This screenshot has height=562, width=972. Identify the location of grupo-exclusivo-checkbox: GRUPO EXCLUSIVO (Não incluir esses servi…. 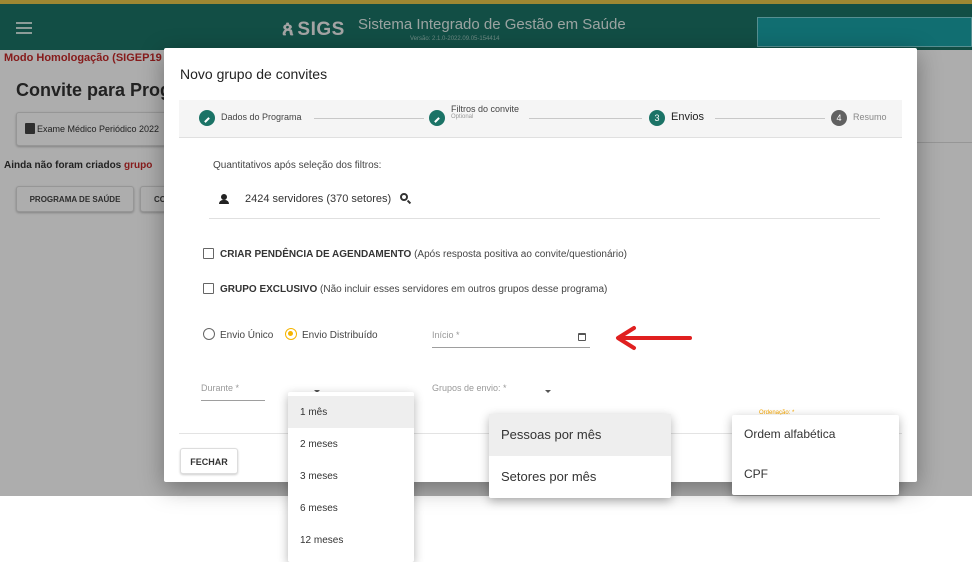
(405, 289).